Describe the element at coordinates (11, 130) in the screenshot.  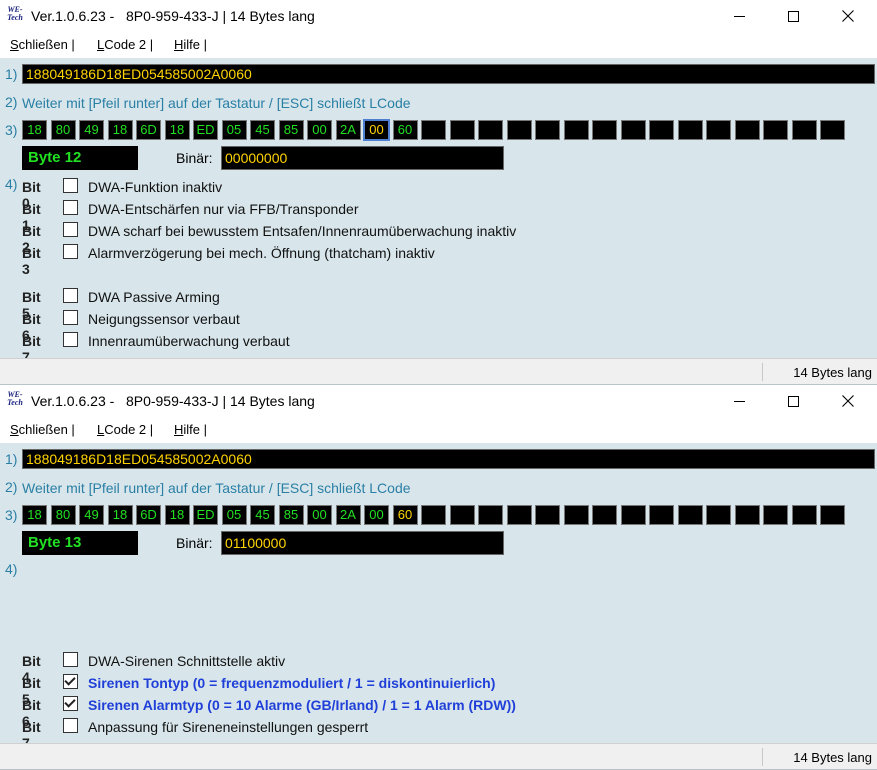
I see `section-number-3: 3)` at that location.